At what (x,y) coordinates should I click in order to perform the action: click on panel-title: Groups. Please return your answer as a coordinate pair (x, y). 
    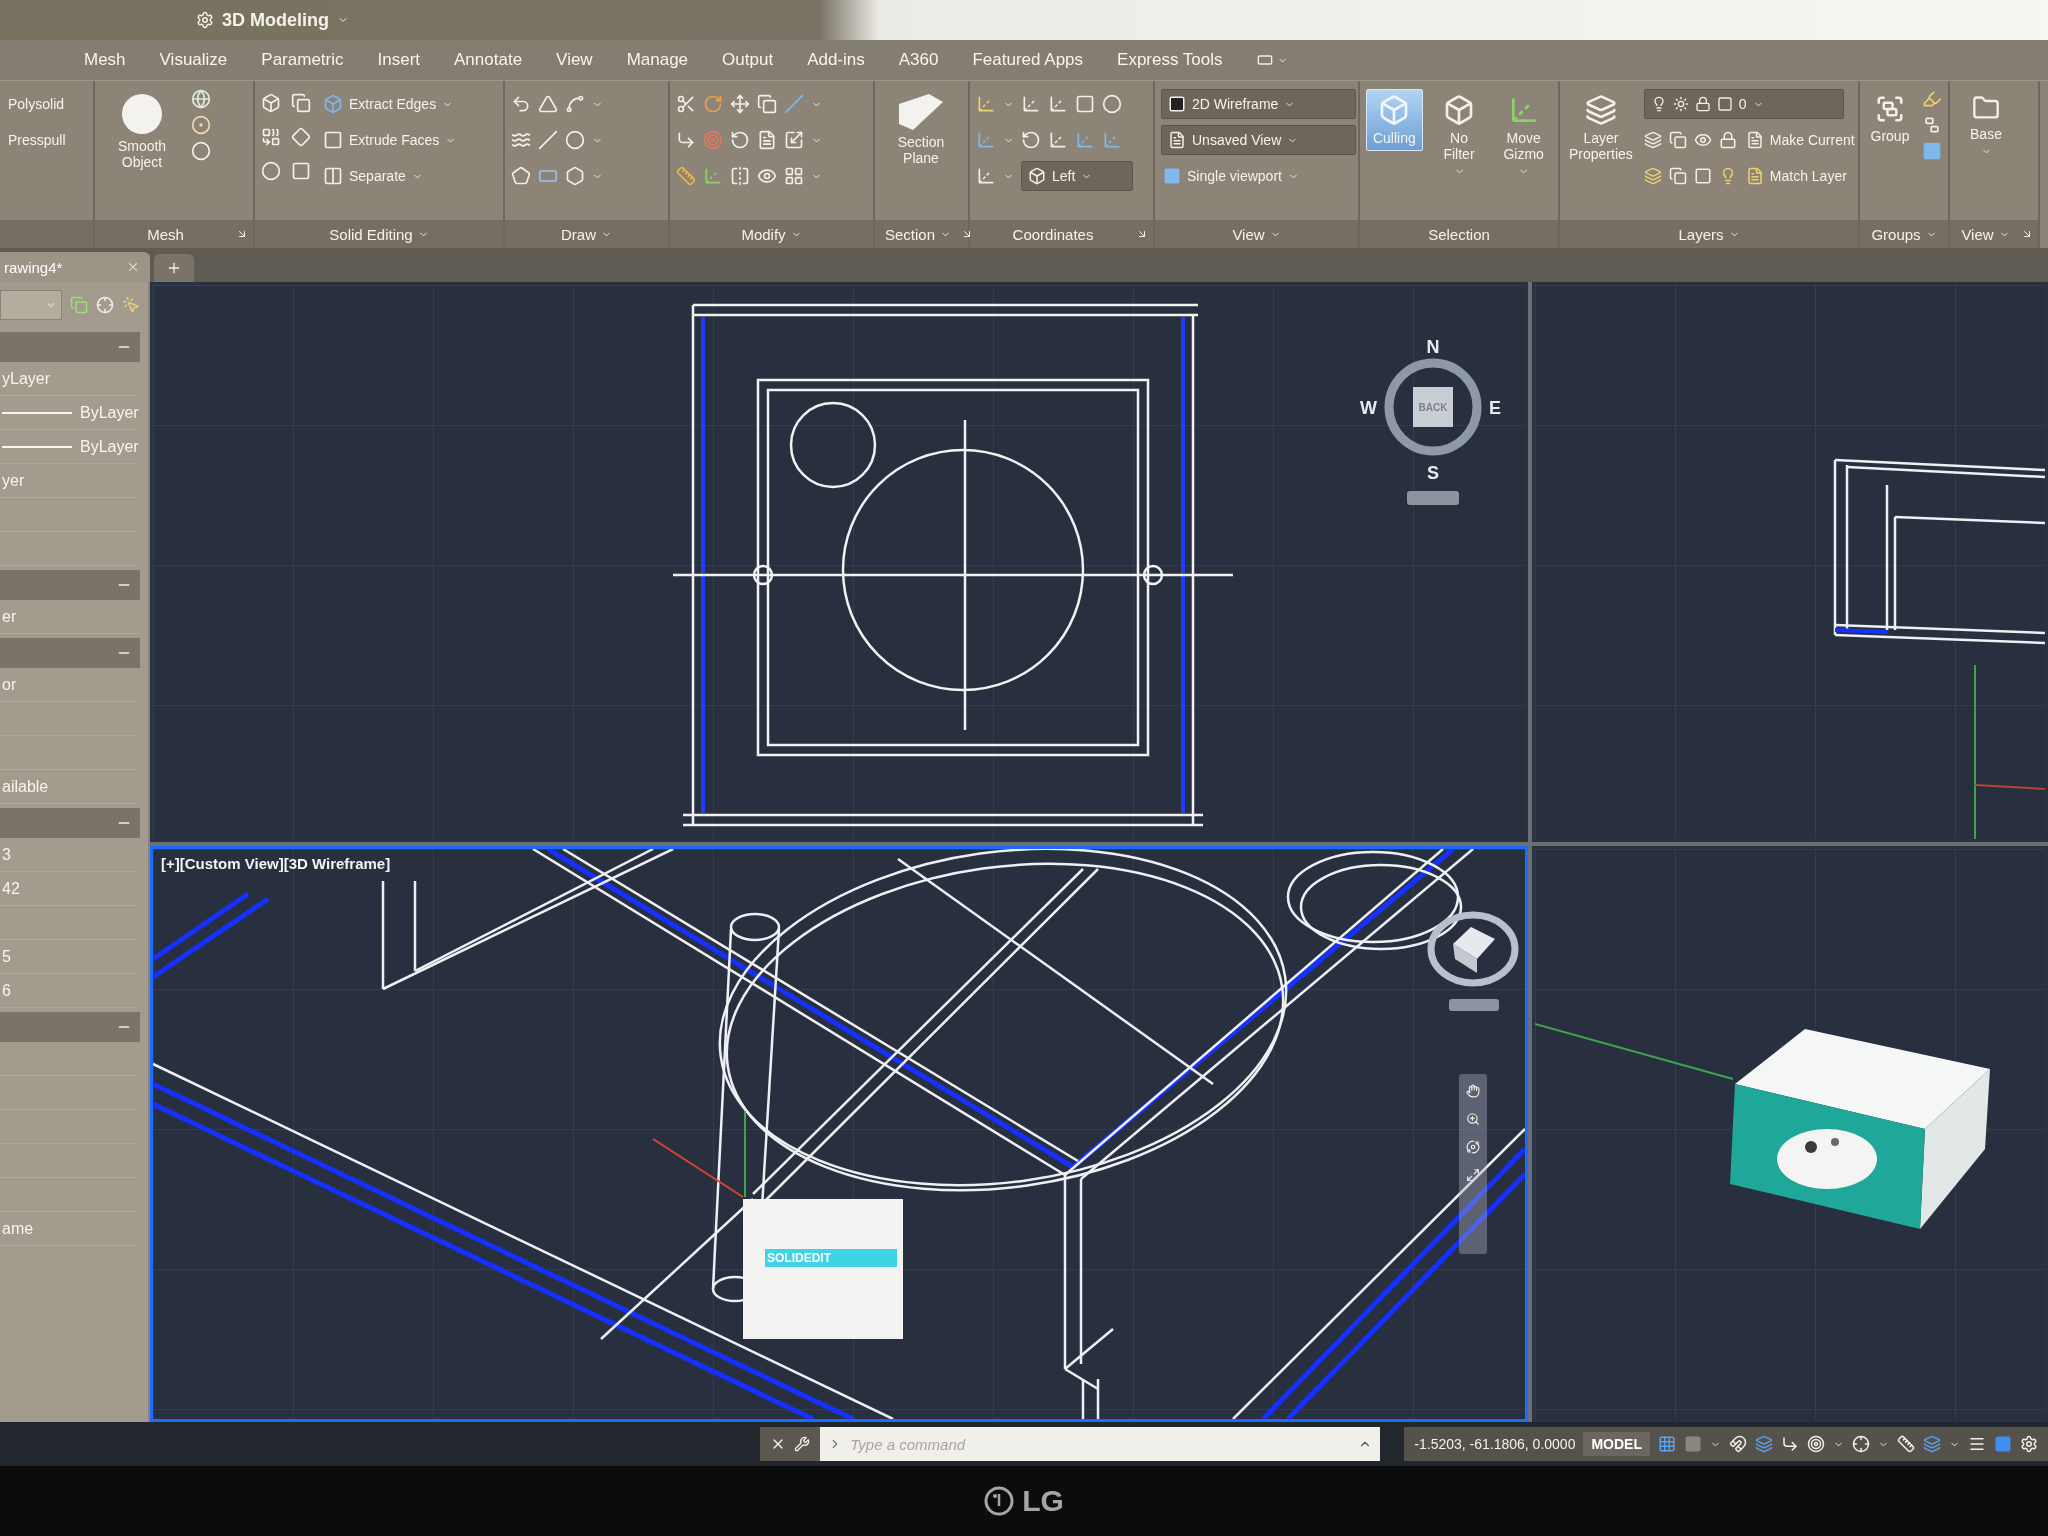
    Looking at the image, I should click on (1896, 234).